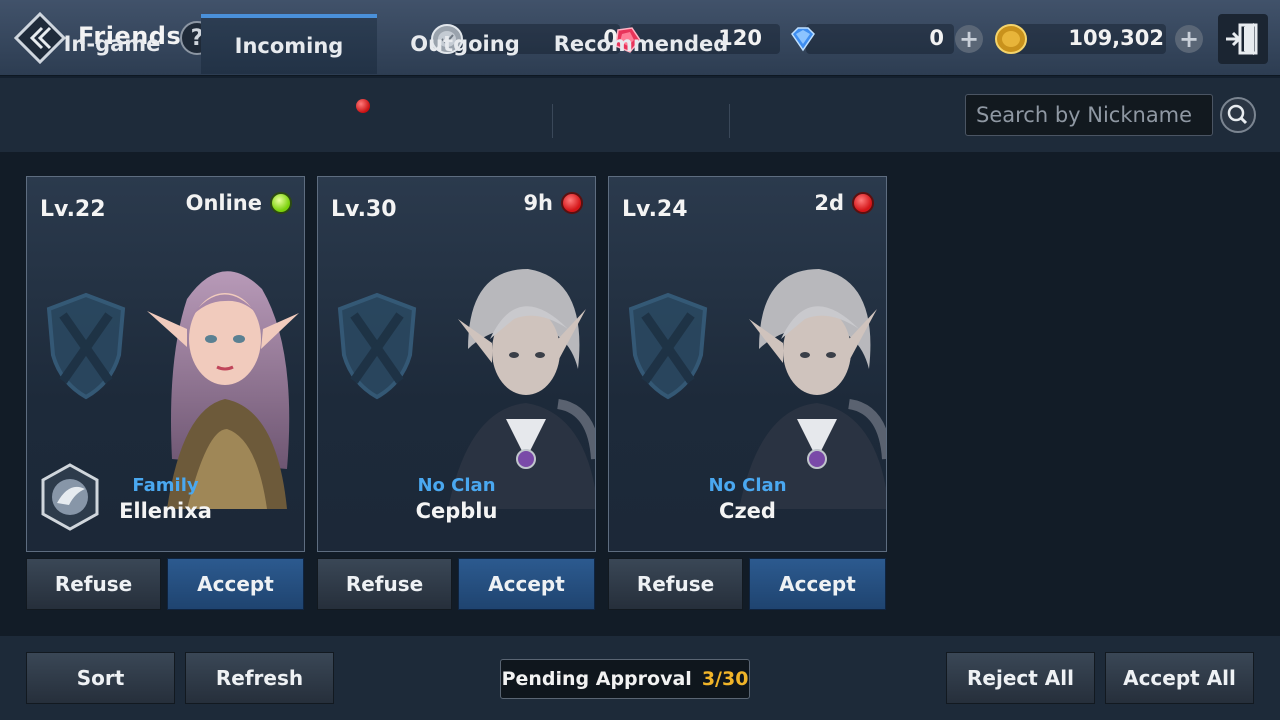  I want to click on blue-diamond-amount: 0, so click(936, 38).